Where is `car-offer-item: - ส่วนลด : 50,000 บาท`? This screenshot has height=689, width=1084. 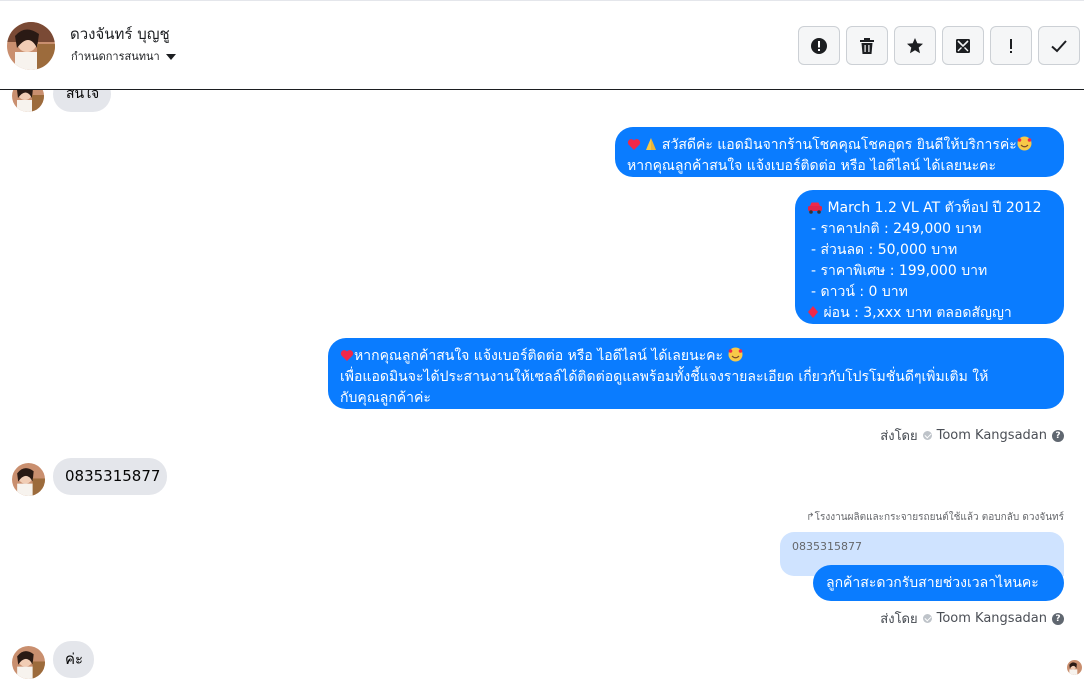 car-offer-item: - ส่วนลด : 50,000 บาท is located at coordinates (884, 250).